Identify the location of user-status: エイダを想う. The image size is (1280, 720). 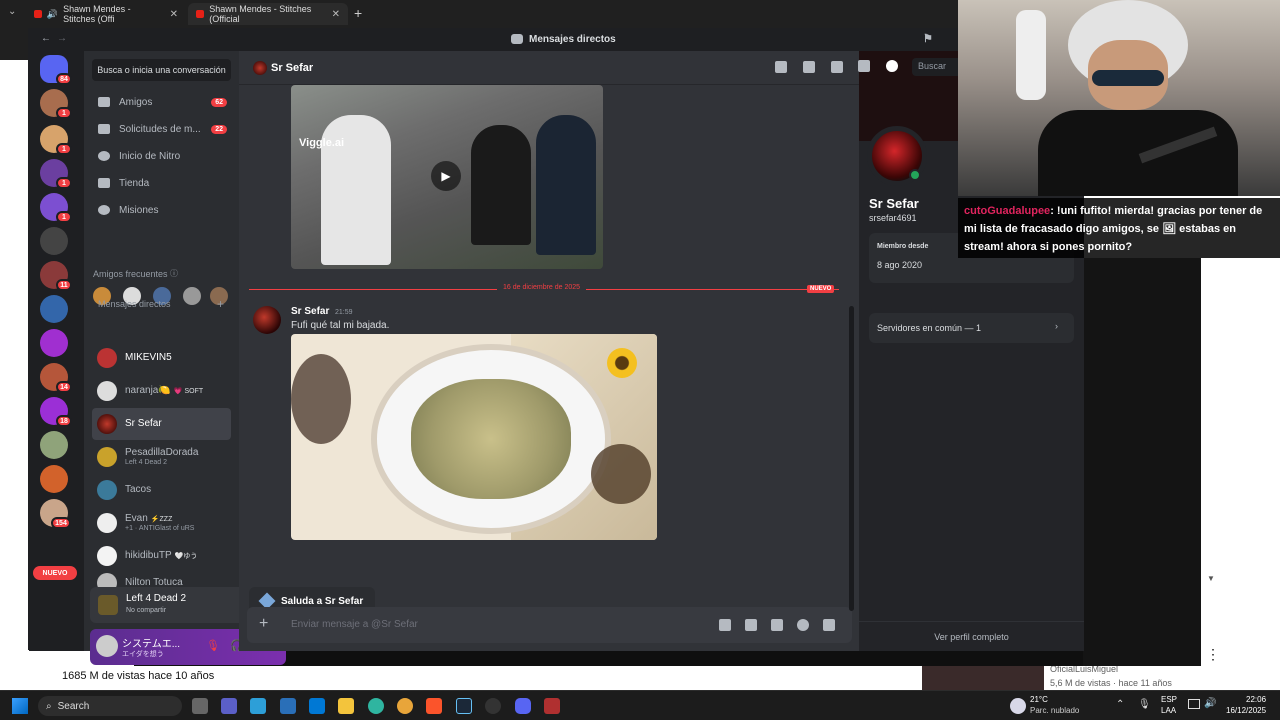
(143, 654).